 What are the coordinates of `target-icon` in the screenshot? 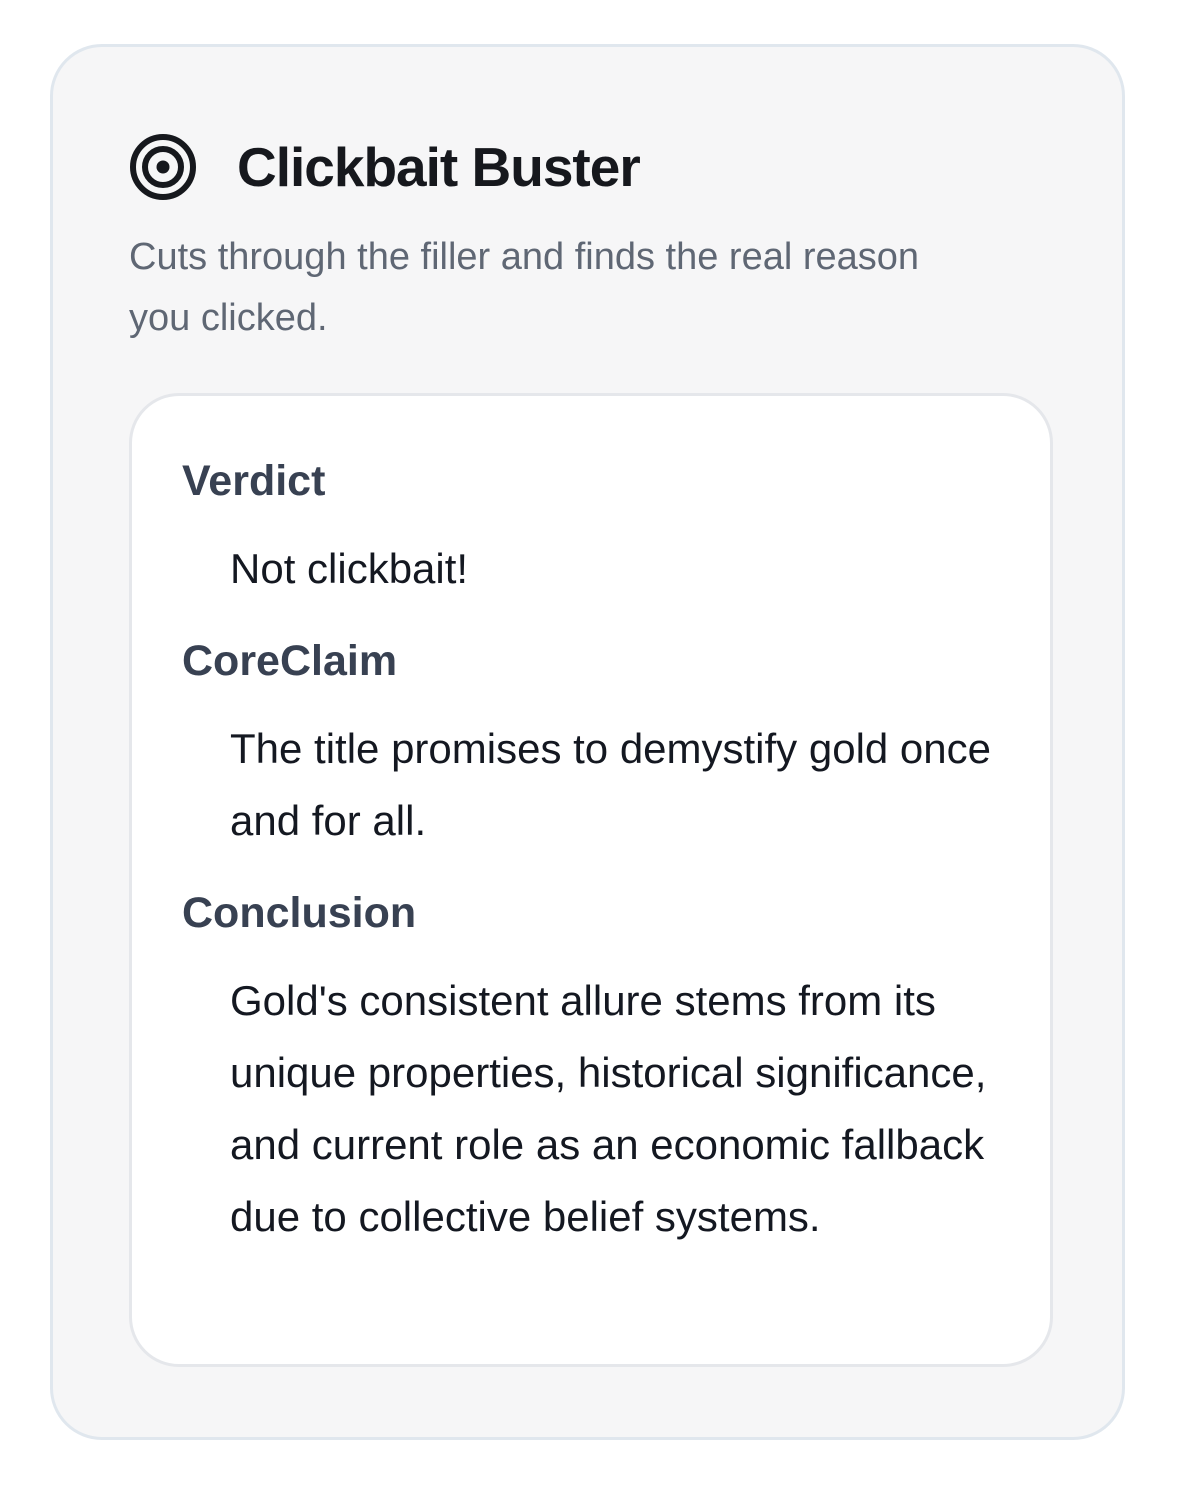 It's located at (163, 167).